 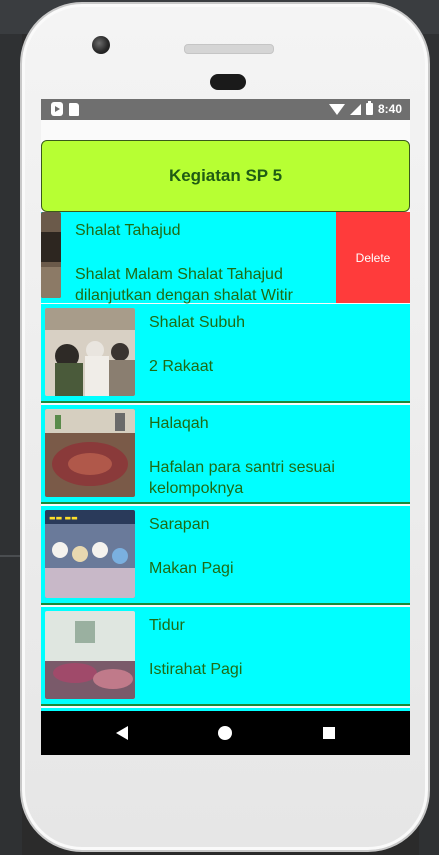 I want to click on item-description: Hafalan para santri sesuai kelompoknya, so click(x=242, y=478).